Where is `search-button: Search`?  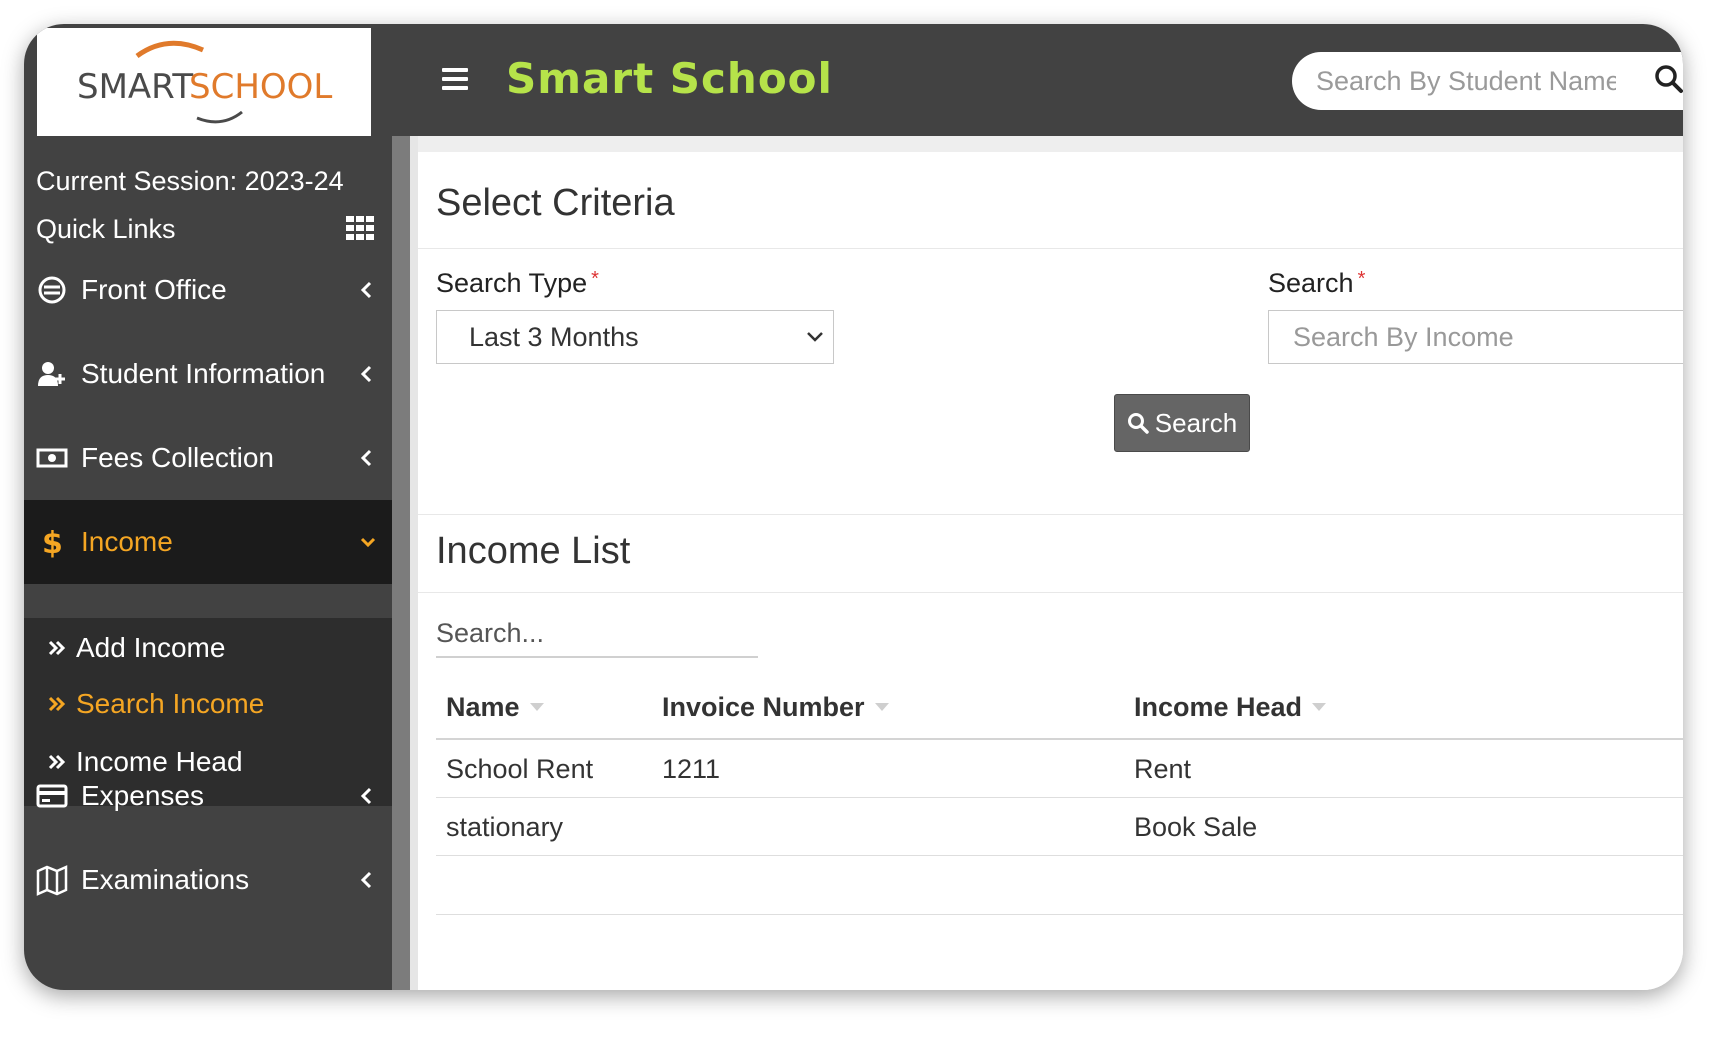 search-button: Search is located at coordinates (1182, 423).